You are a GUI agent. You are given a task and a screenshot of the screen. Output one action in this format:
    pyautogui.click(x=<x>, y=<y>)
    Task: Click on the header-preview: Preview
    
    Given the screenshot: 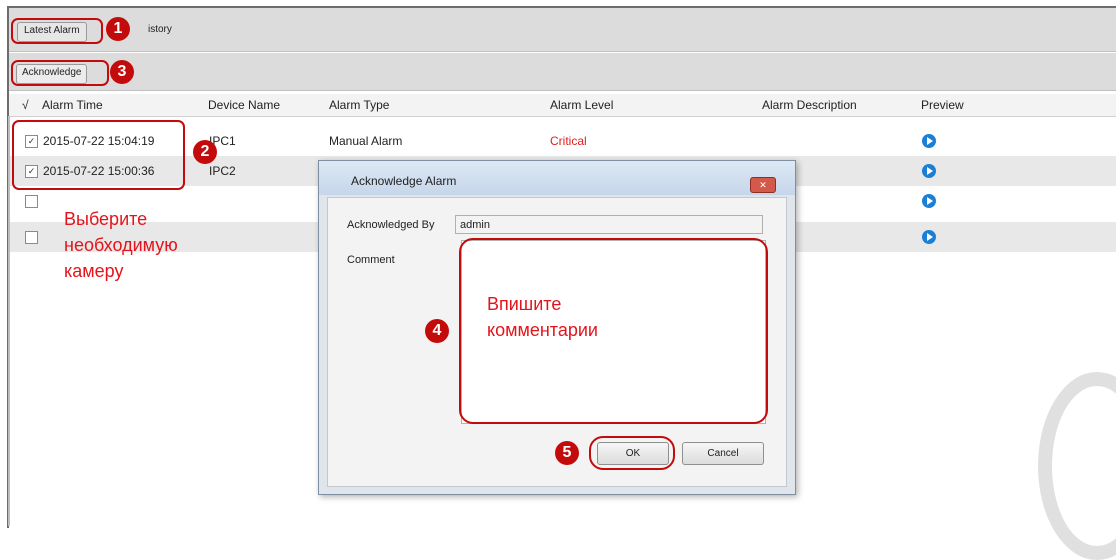 What is the action you would take?
    pyautogui.click(x=942, y=105)
    